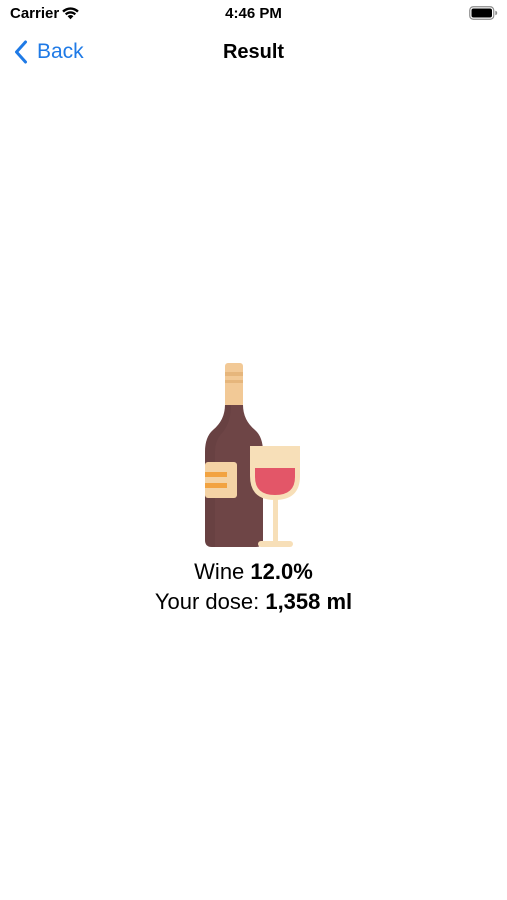 This screenshot has height=900, width=507. I want to click on wine-bottle-and-glass-icon, so click(252, 455).